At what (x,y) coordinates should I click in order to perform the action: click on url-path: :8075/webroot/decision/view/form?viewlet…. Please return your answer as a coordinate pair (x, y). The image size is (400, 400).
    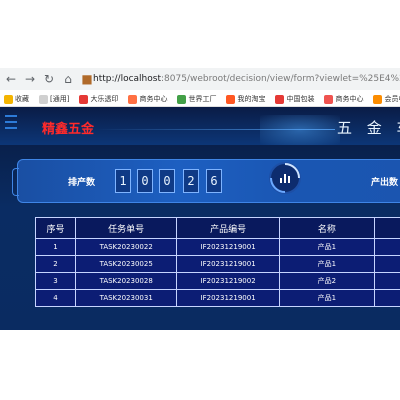
    Looking at the image, I should click on (280, 79).